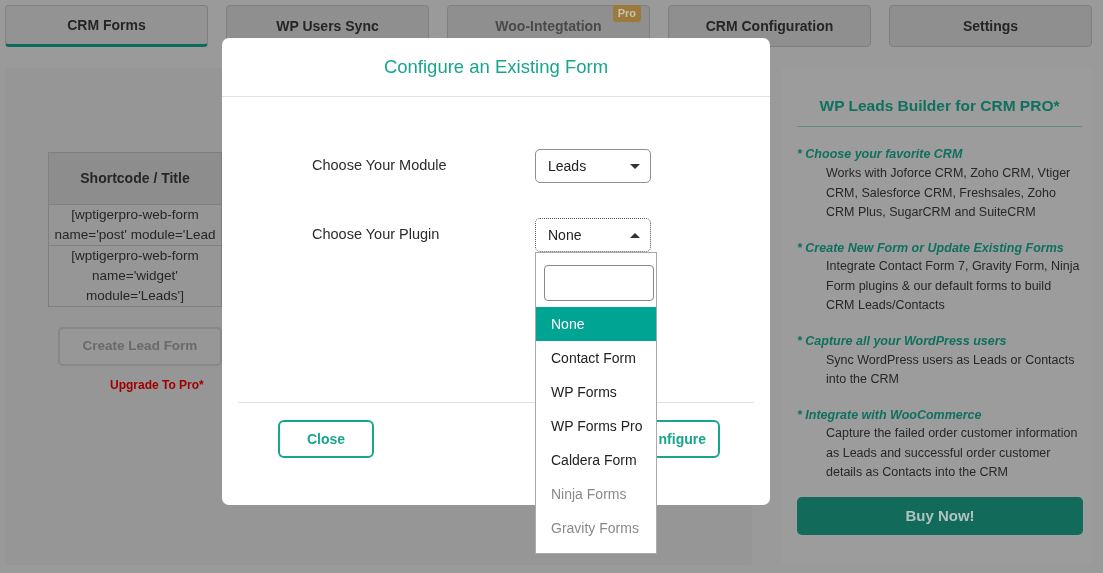  What do you see at coordinates (890, 415) in the screenshot?
I see `feature-heading: * Integrate with WooCommerce` at bounding box center [890, 415].